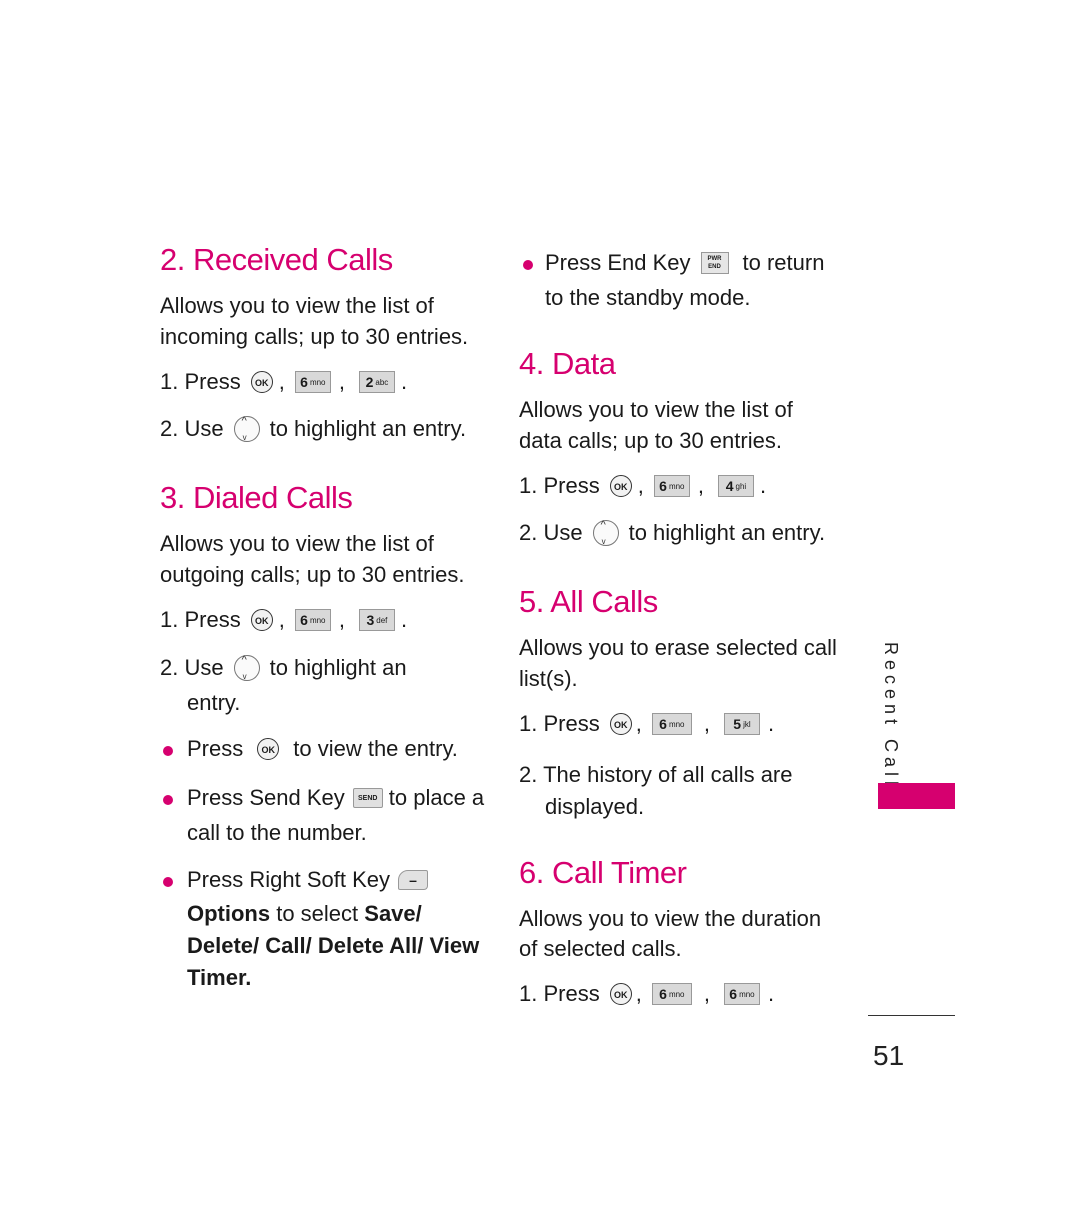 The height and width of the screenshot is (1219, 1080). What do you see at coordinates (219, 977) in the screenshot?
I see `dialed-bullet-options-line4: Timer.` at bounding box center [219, 977].